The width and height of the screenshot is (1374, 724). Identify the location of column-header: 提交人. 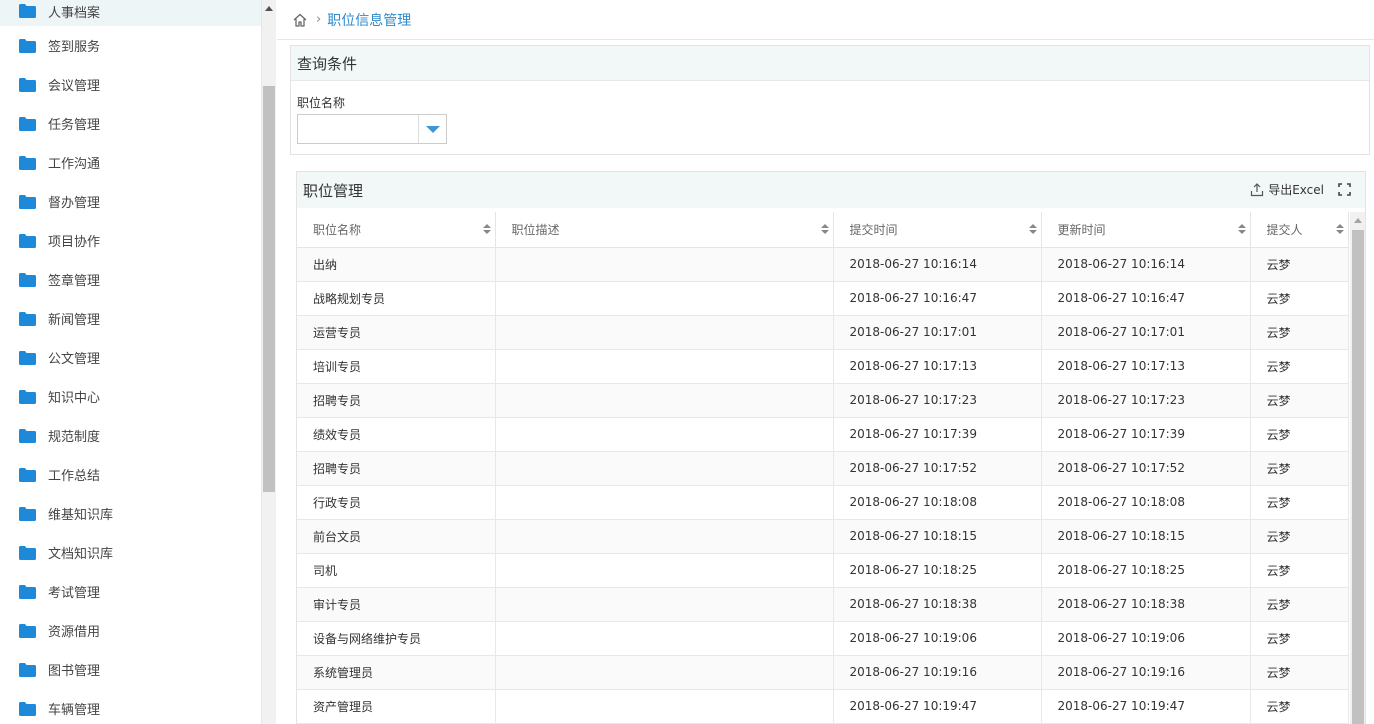
(1299, 230).